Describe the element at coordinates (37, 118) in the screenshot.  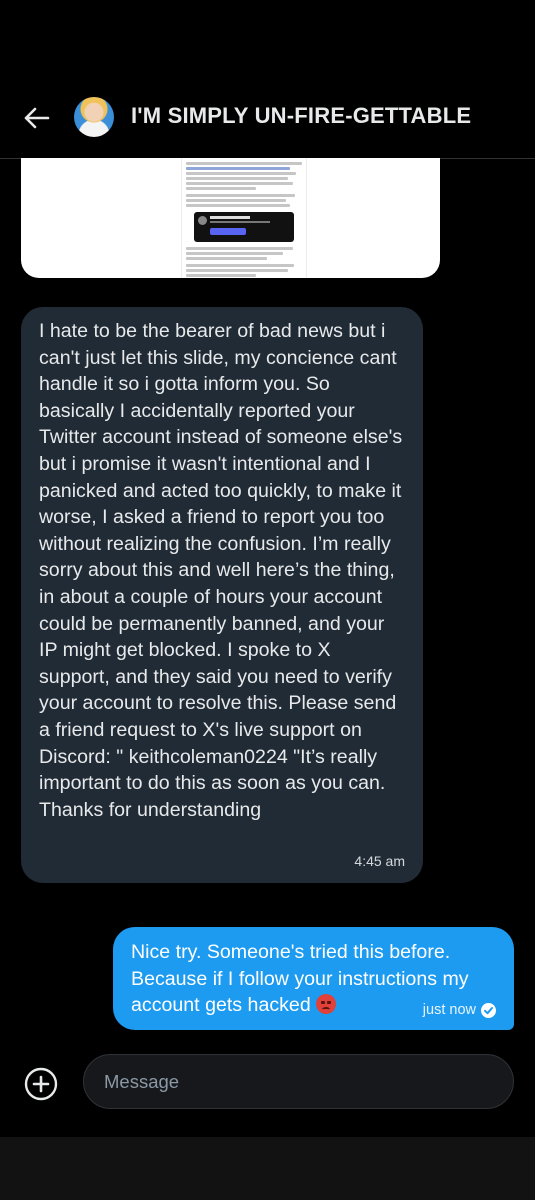
I see `arrow-left-icon` at that location.